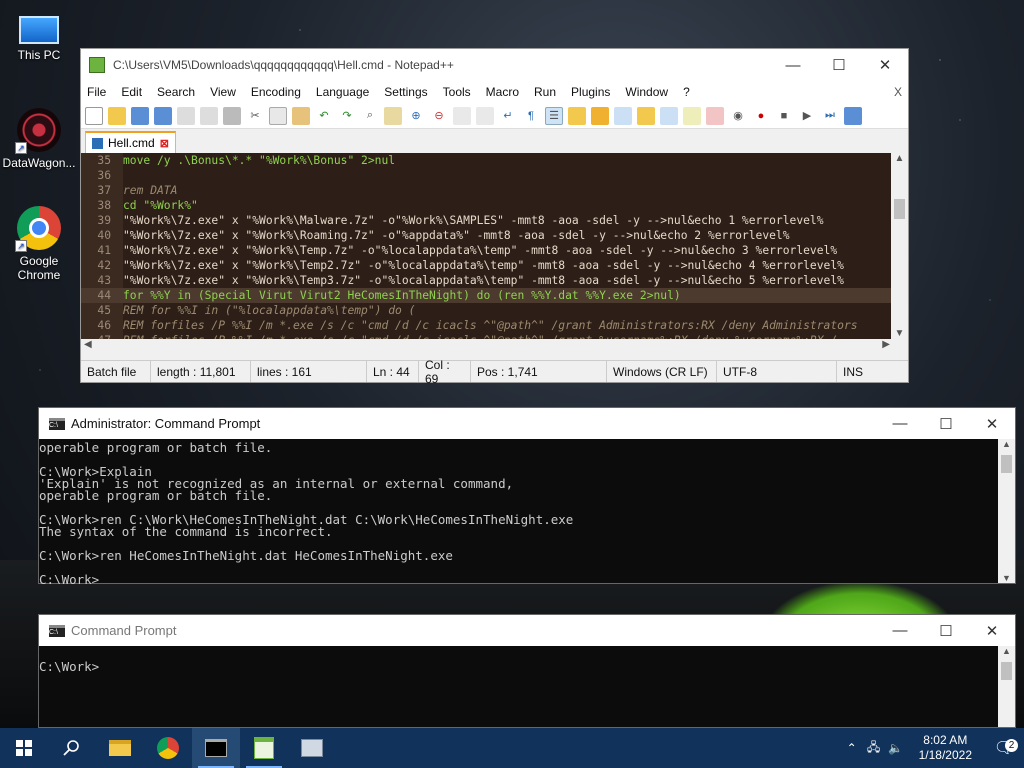  Describe the element at coordinates (164, 143) in the screenshot. I see `close-tab-icon: ⊠` at that location.